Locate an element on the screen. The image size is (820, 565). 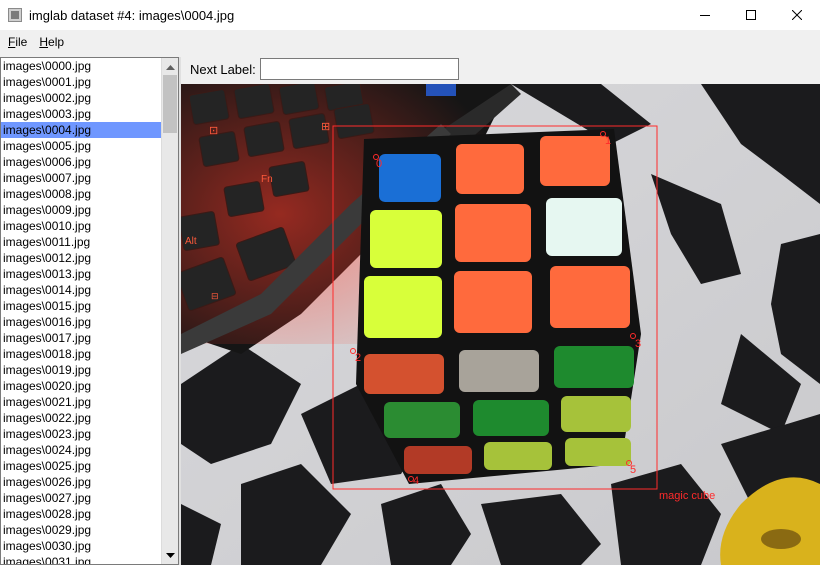
menu-file-label: File is located at coordinates (18, 41).